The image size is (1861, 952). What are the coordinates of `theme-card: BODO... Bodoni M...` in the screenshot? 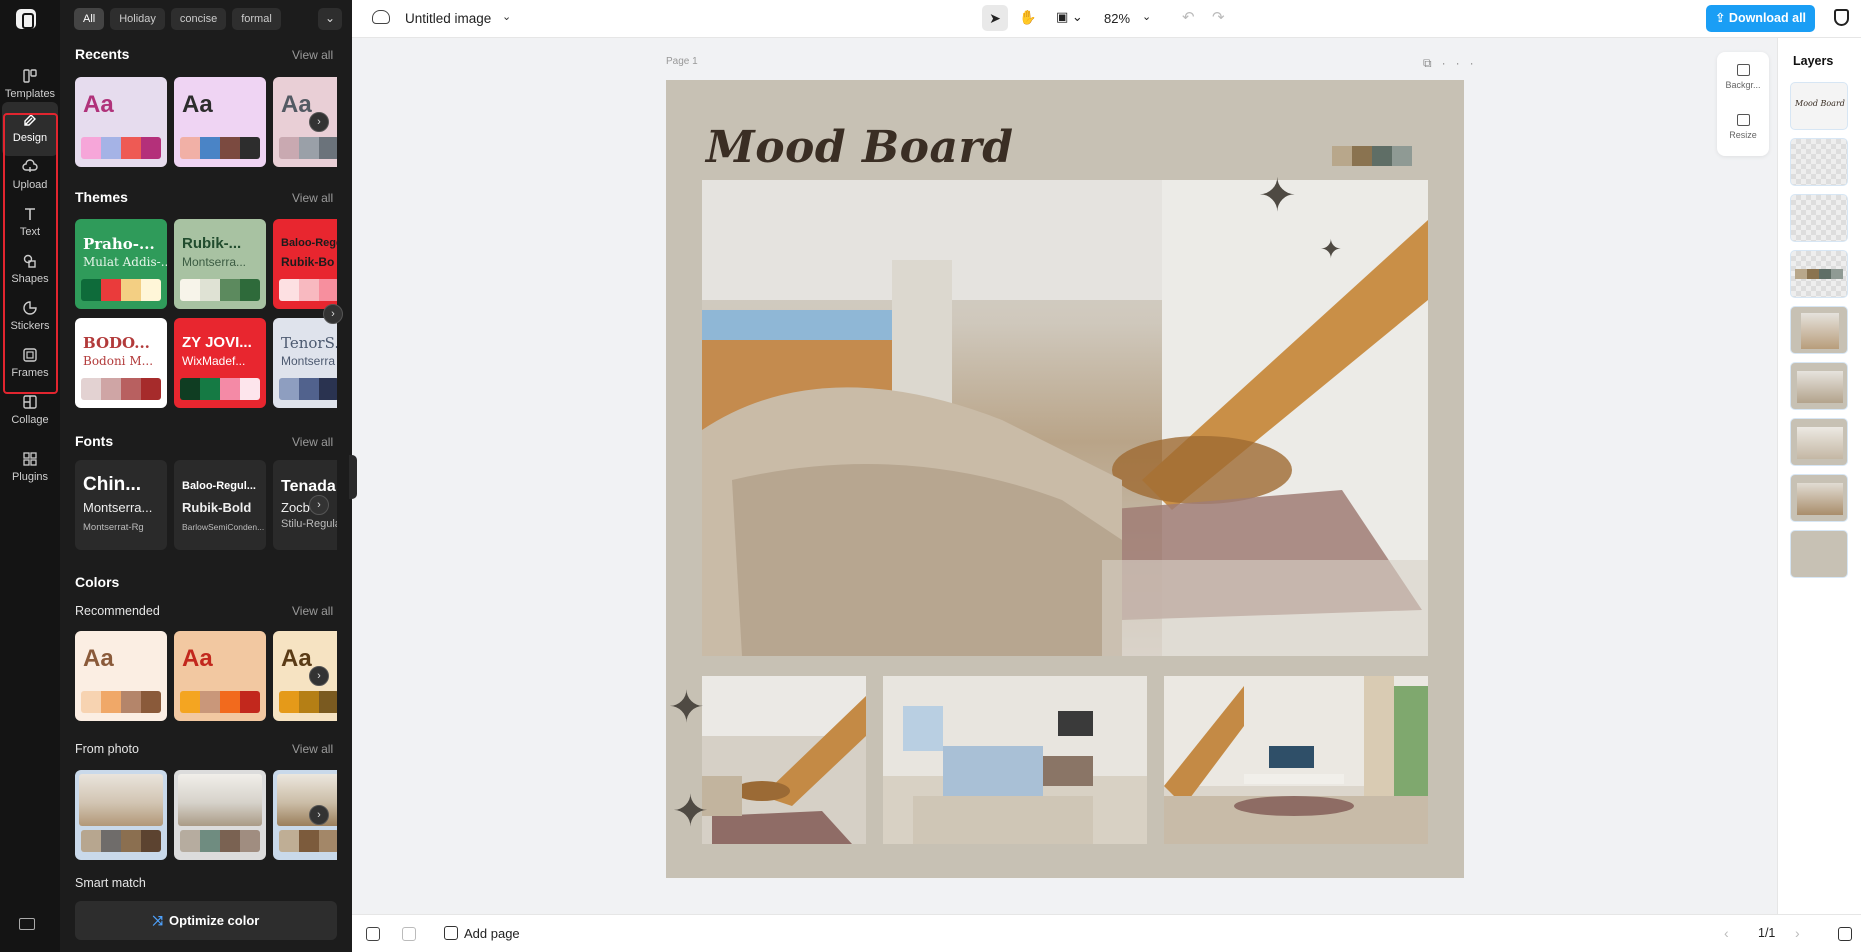 It's located at (121, 363).